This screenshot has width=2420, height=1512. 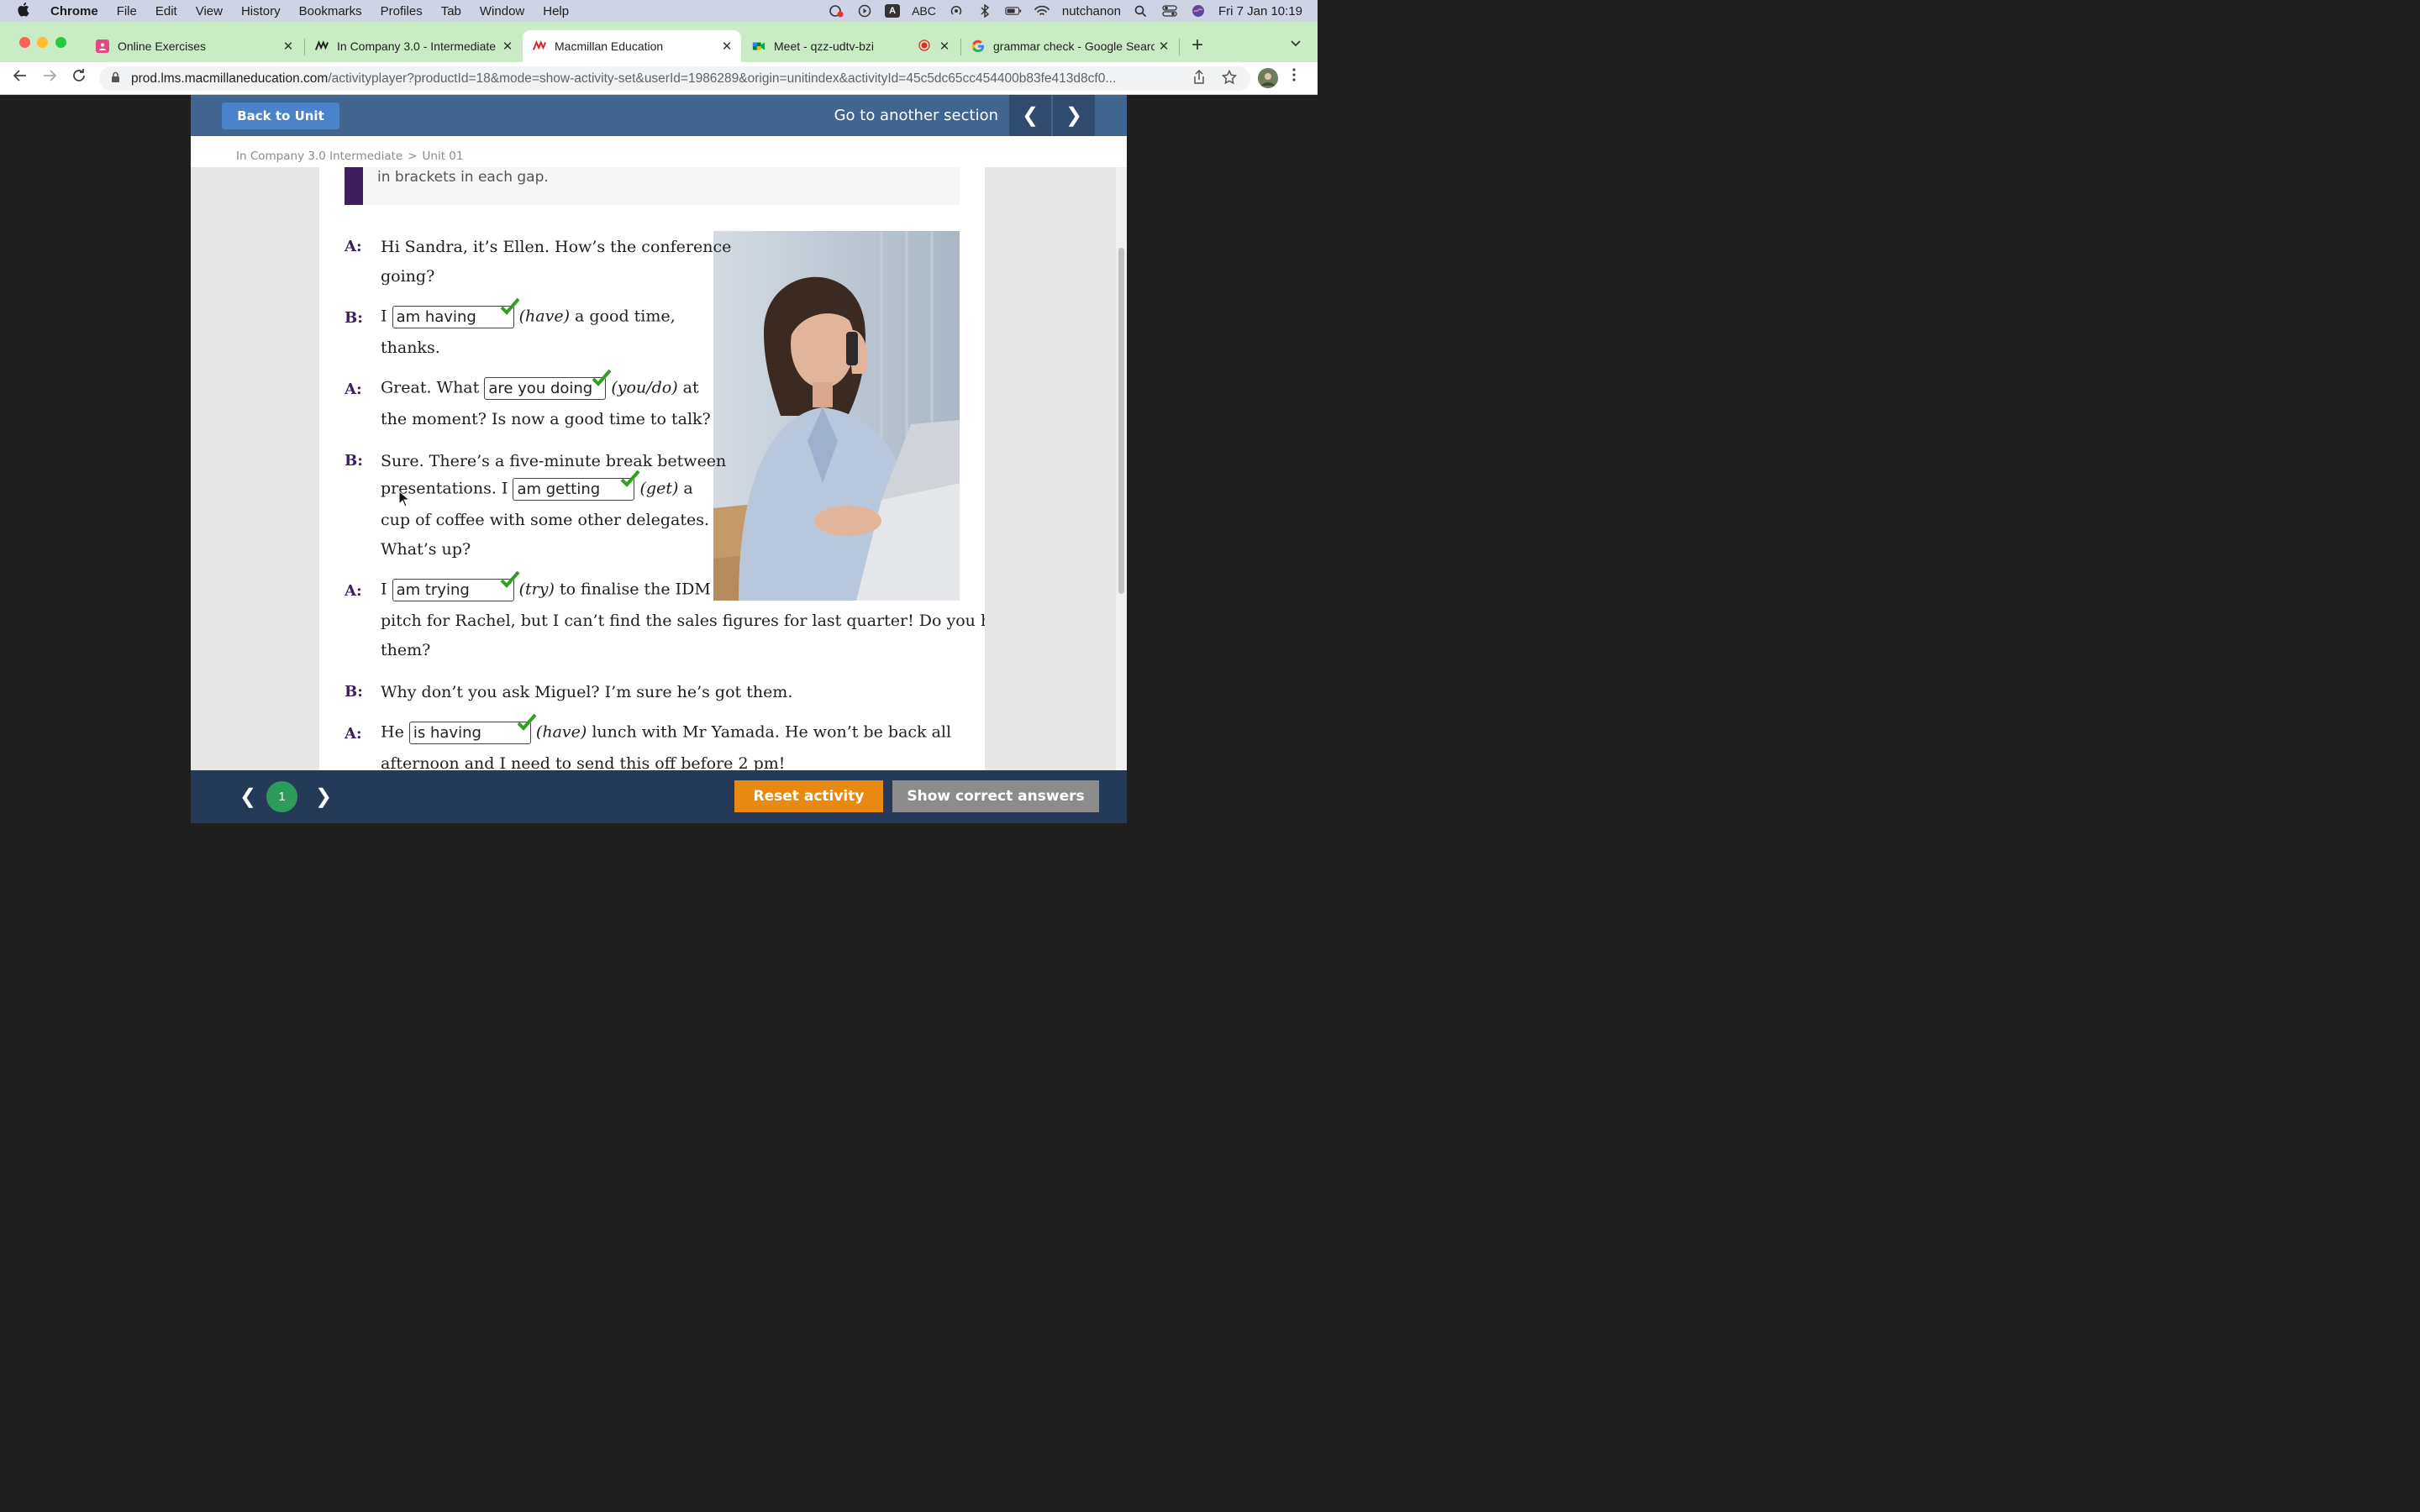 I want to click on window-minimize-button, so click(x=42, y=42).